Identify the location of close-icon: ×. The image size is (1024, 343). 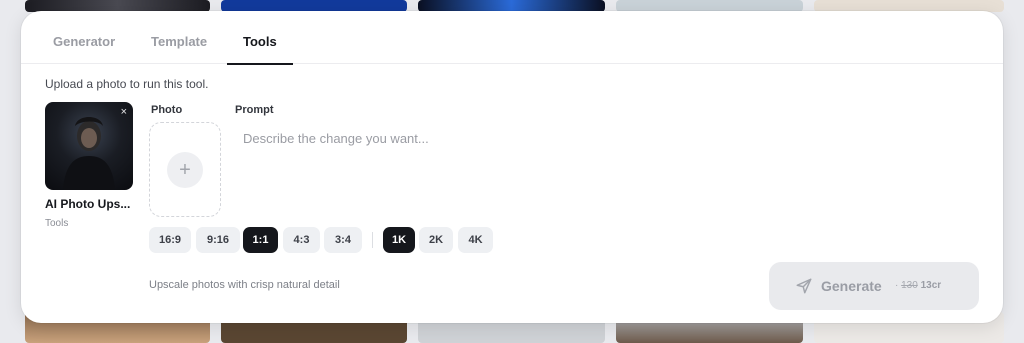
(124, 112).